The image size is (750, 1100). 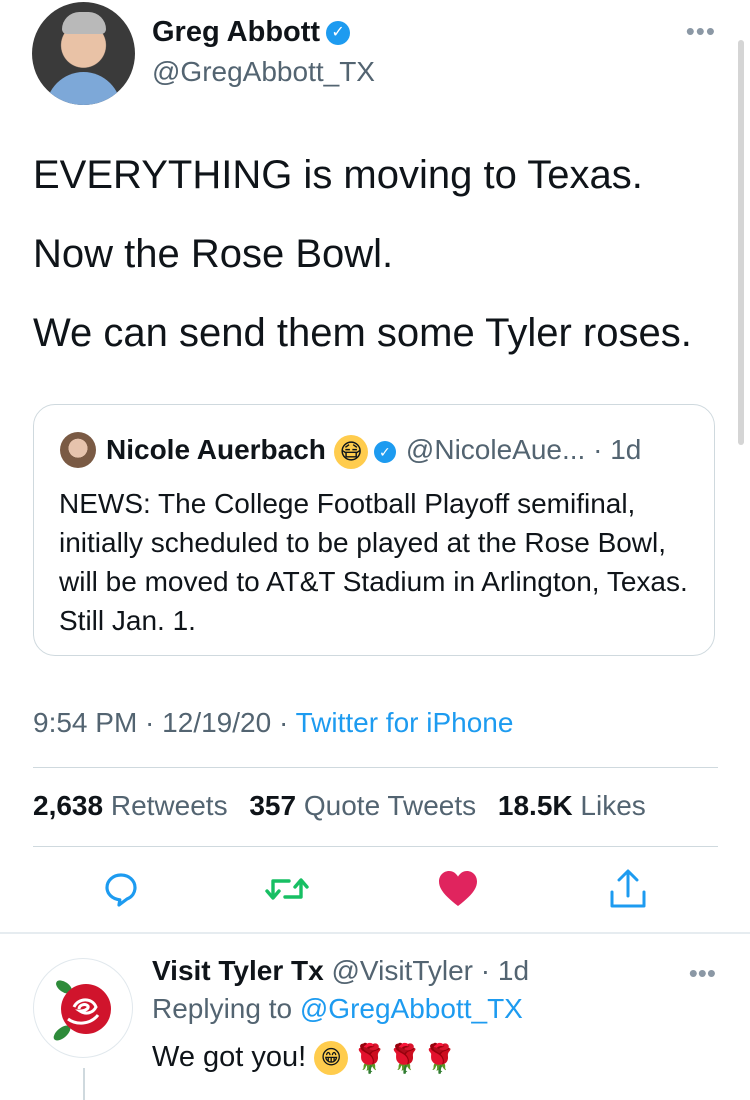 What do you see at coordinates (701, 31) in the screenshot?
I see `more-options-icon: •••` at bounding box center [701, 31].